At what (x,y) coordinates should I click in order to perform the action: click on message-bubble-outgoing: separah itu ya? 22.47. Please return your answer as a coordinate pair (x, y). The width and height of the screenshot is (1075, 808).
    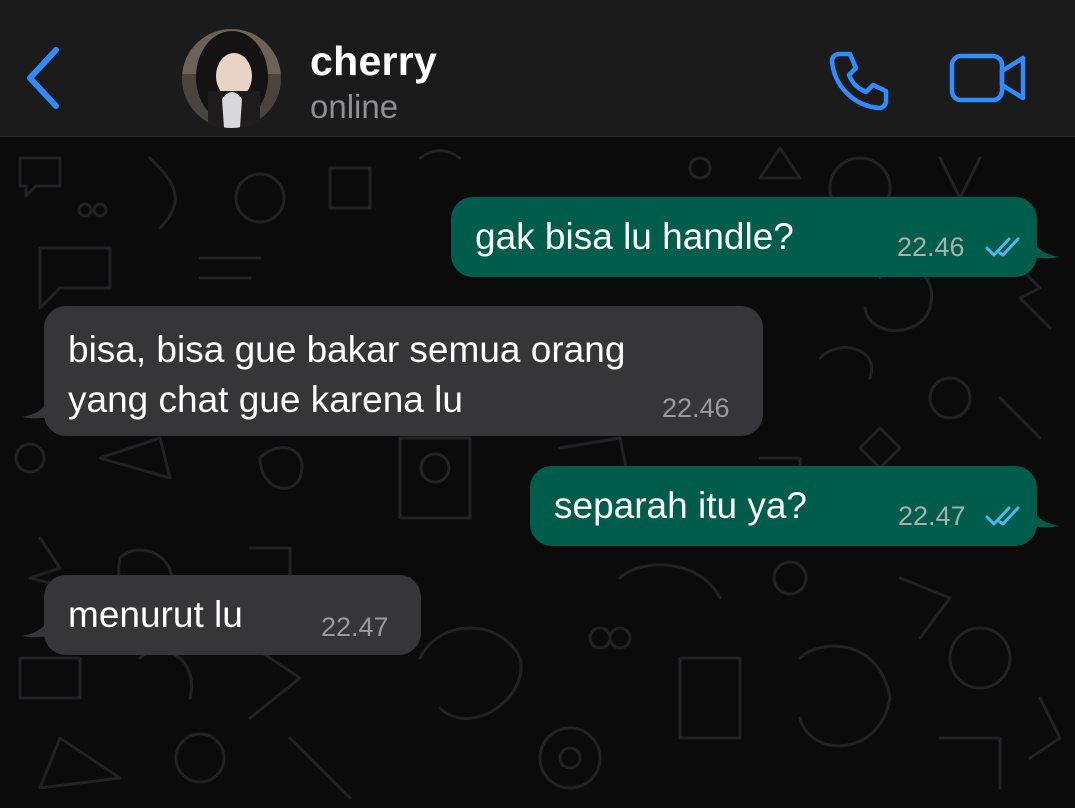
    Looking at the image, I should click on (783, 506).